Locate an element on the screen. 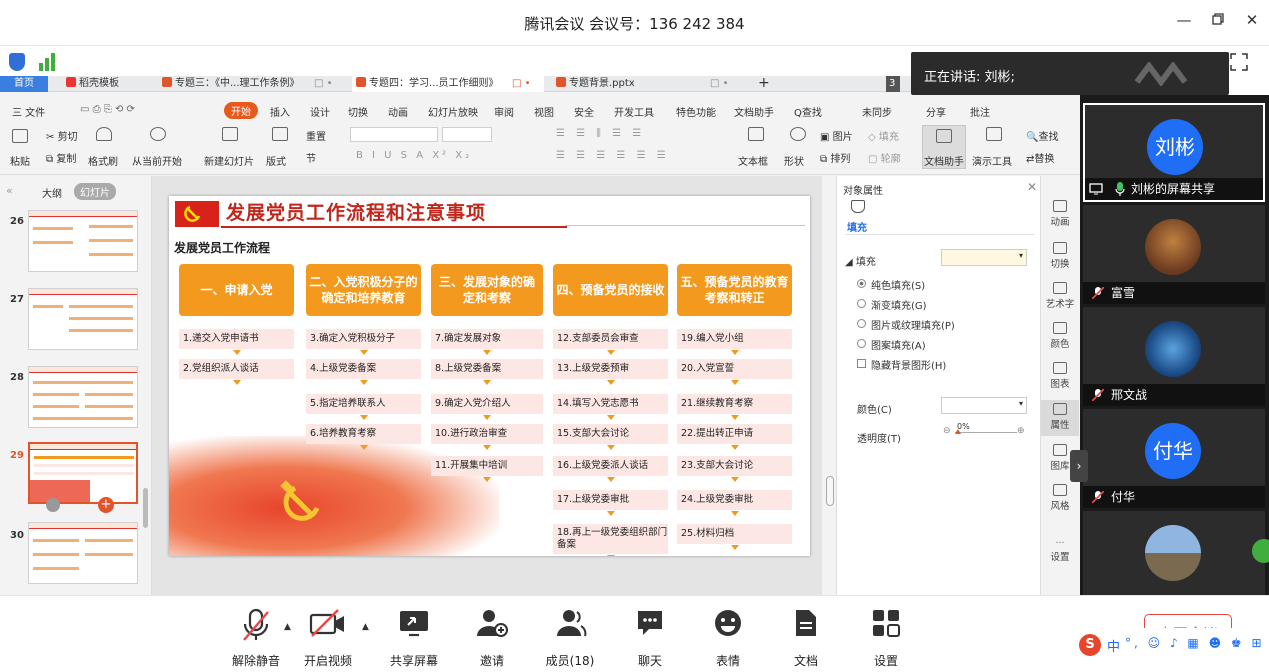 This screenshot has height=672, width=1269. reset-button: 重置 is located at coordinates (316, 135).